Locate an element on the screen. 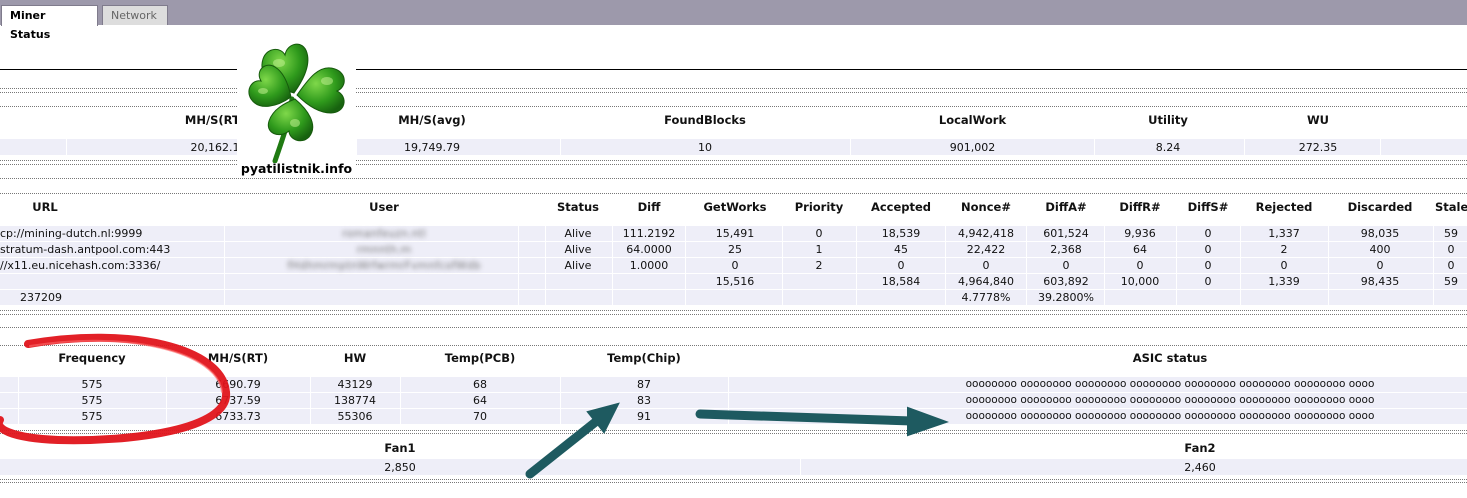  table-cell: 98,435 is located at coordinates (1380, 281).